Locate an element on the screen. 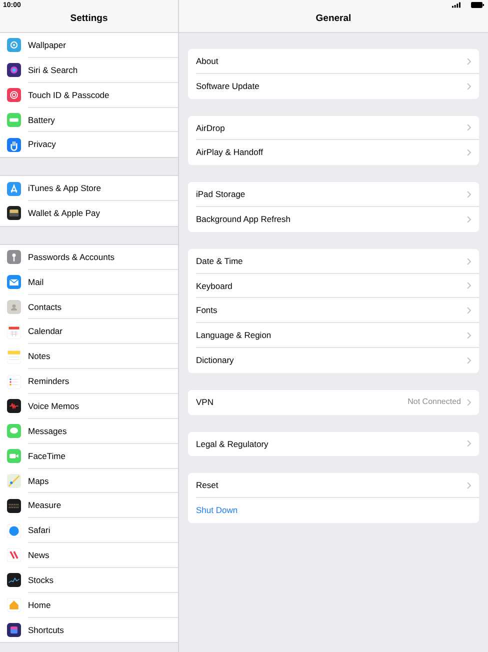  settings-row: Keyboard is located at coordinates (333, 286).